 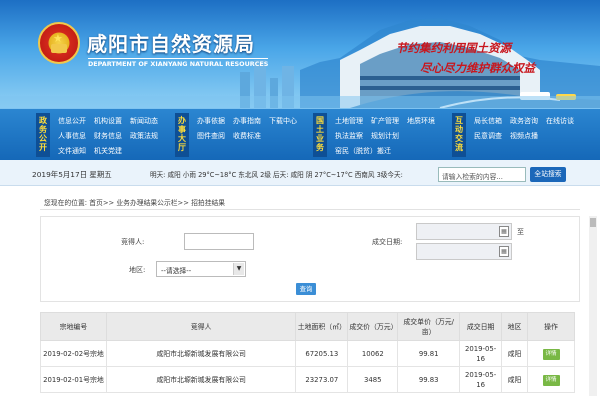 What do you see at coordinates (524, 136) in the screenshot?
I see `nav-link: 视频点播` at bounding box center [524, 136].